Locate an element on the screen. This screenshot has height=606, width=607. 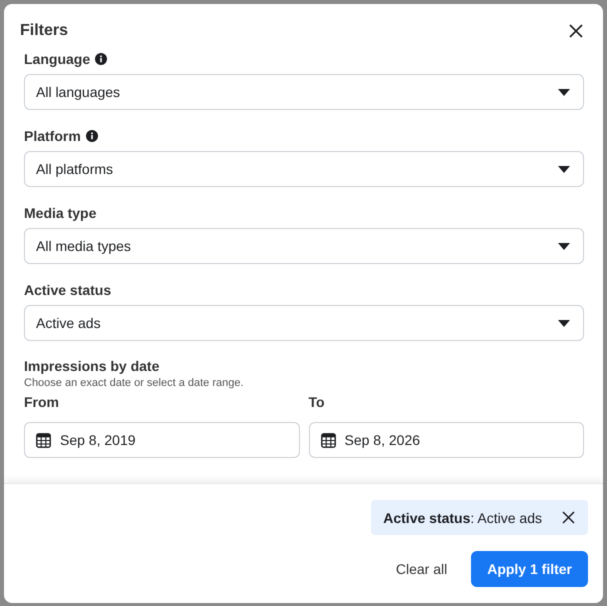
date-field: Sep 8, 2019 is located at coordinates (162, 440).